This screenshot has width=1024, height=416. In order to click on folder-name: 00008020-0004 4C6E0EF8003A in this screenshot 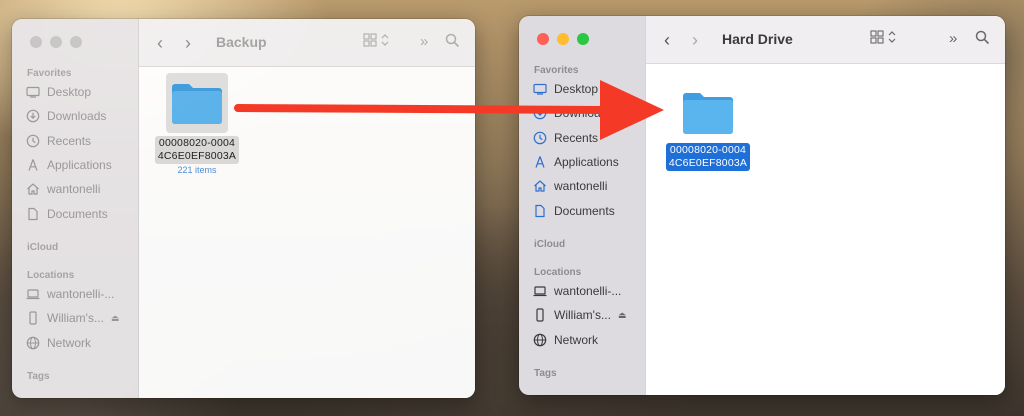, I will do `click(708, 157)`.